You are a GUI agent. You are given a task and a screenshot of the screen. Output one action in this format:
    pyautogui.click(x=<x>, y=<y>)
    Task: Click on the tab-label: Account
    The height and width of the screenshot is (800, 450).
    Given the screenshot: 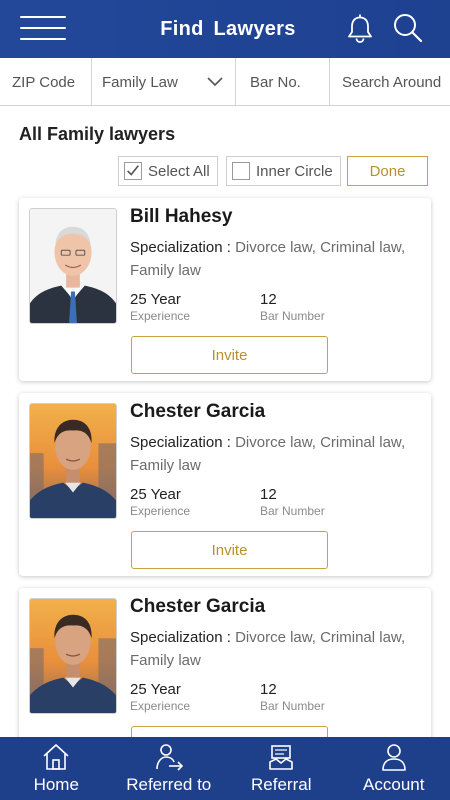 What is the action you would take?
    pyautogui.click(x=394, y=784)
    